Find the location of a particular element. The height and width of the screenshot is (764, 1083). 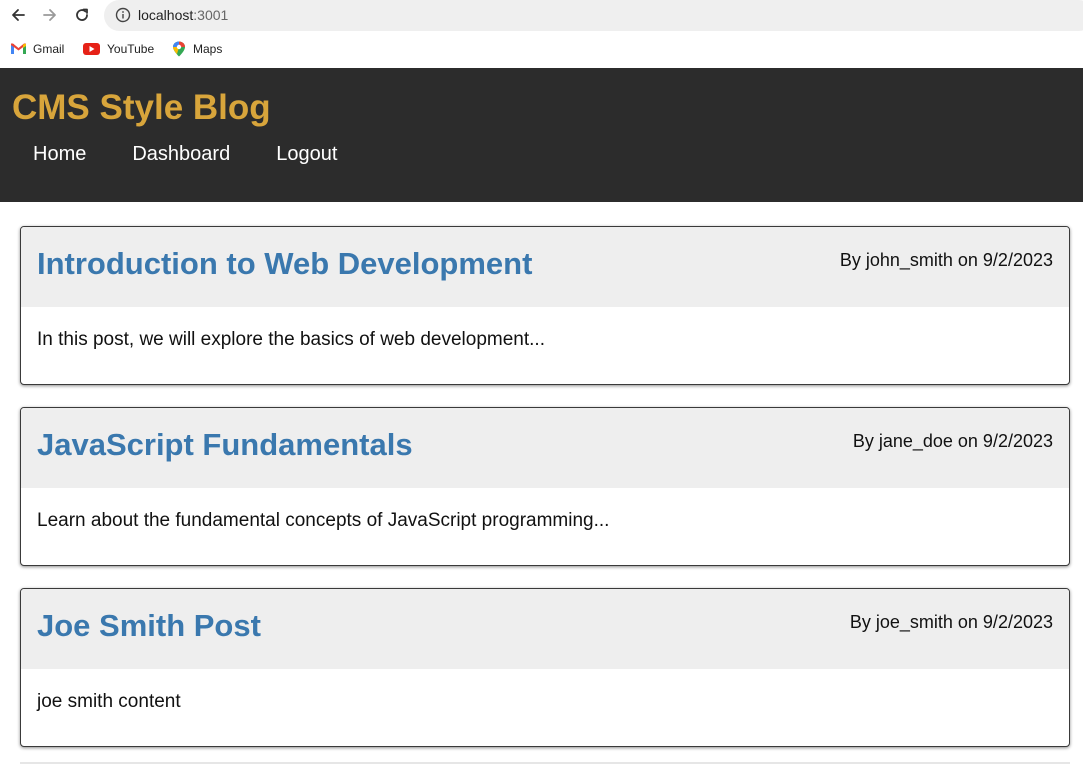

youtube-icon is located at coordinates (91, 49).